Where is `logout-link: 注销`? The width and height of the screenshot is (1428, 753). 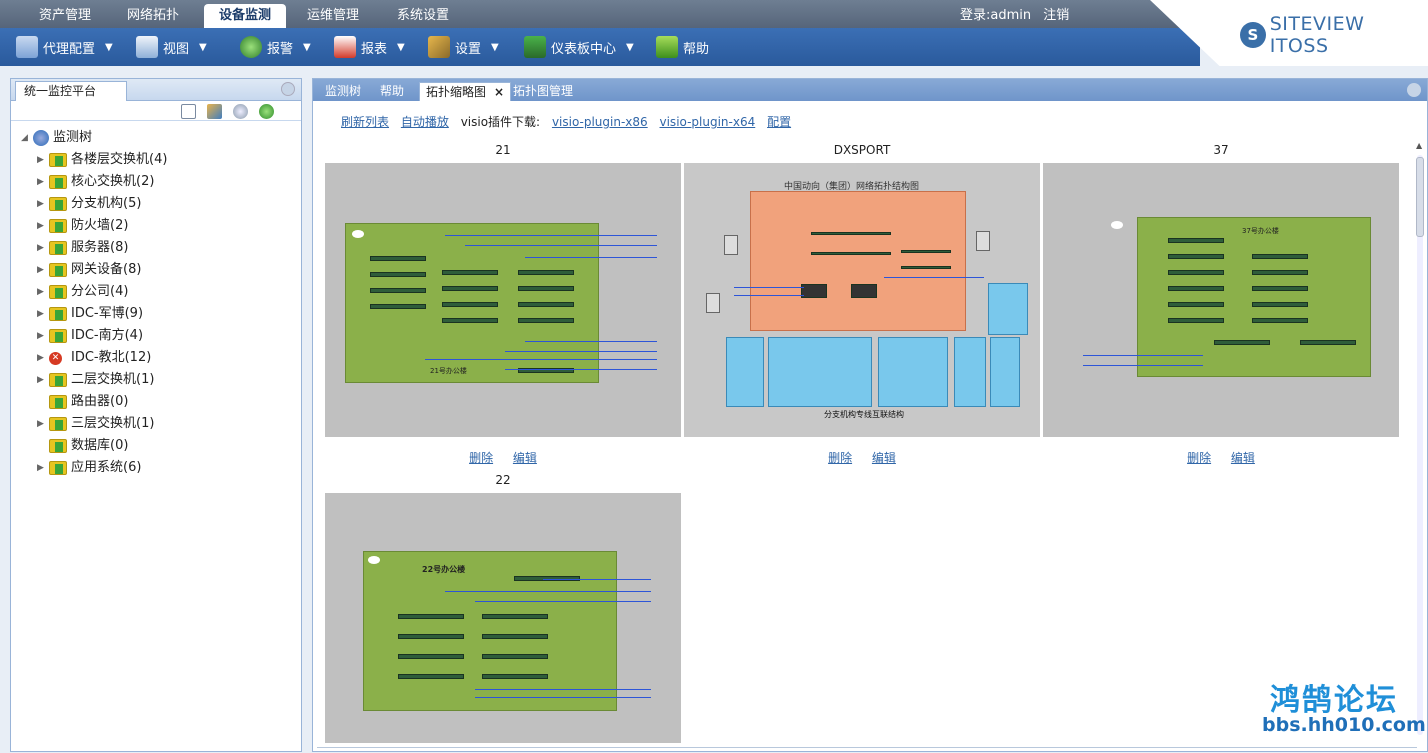
logout-link: 注销 is located at coordinates (1056, 15).